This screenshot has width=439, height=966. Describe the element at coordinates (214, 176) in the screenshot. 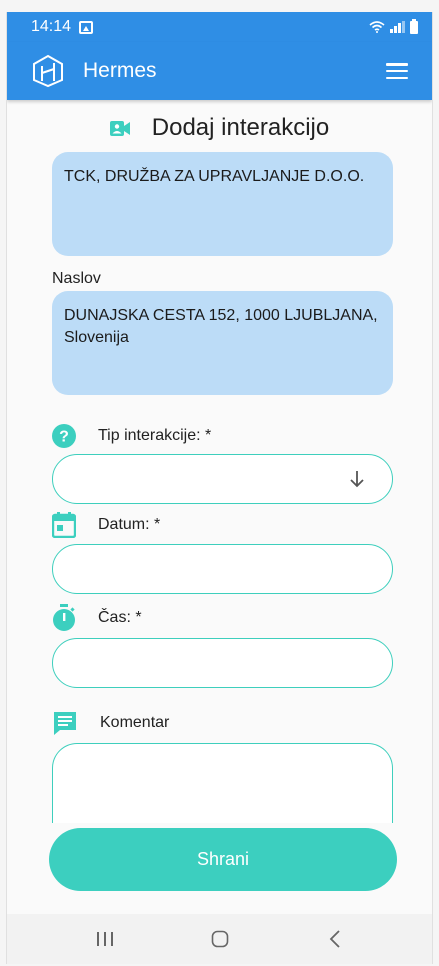

I see `company-name: TCK, DRUŽBA ZA UPRAVLJANJE D.O.O.` at that location.